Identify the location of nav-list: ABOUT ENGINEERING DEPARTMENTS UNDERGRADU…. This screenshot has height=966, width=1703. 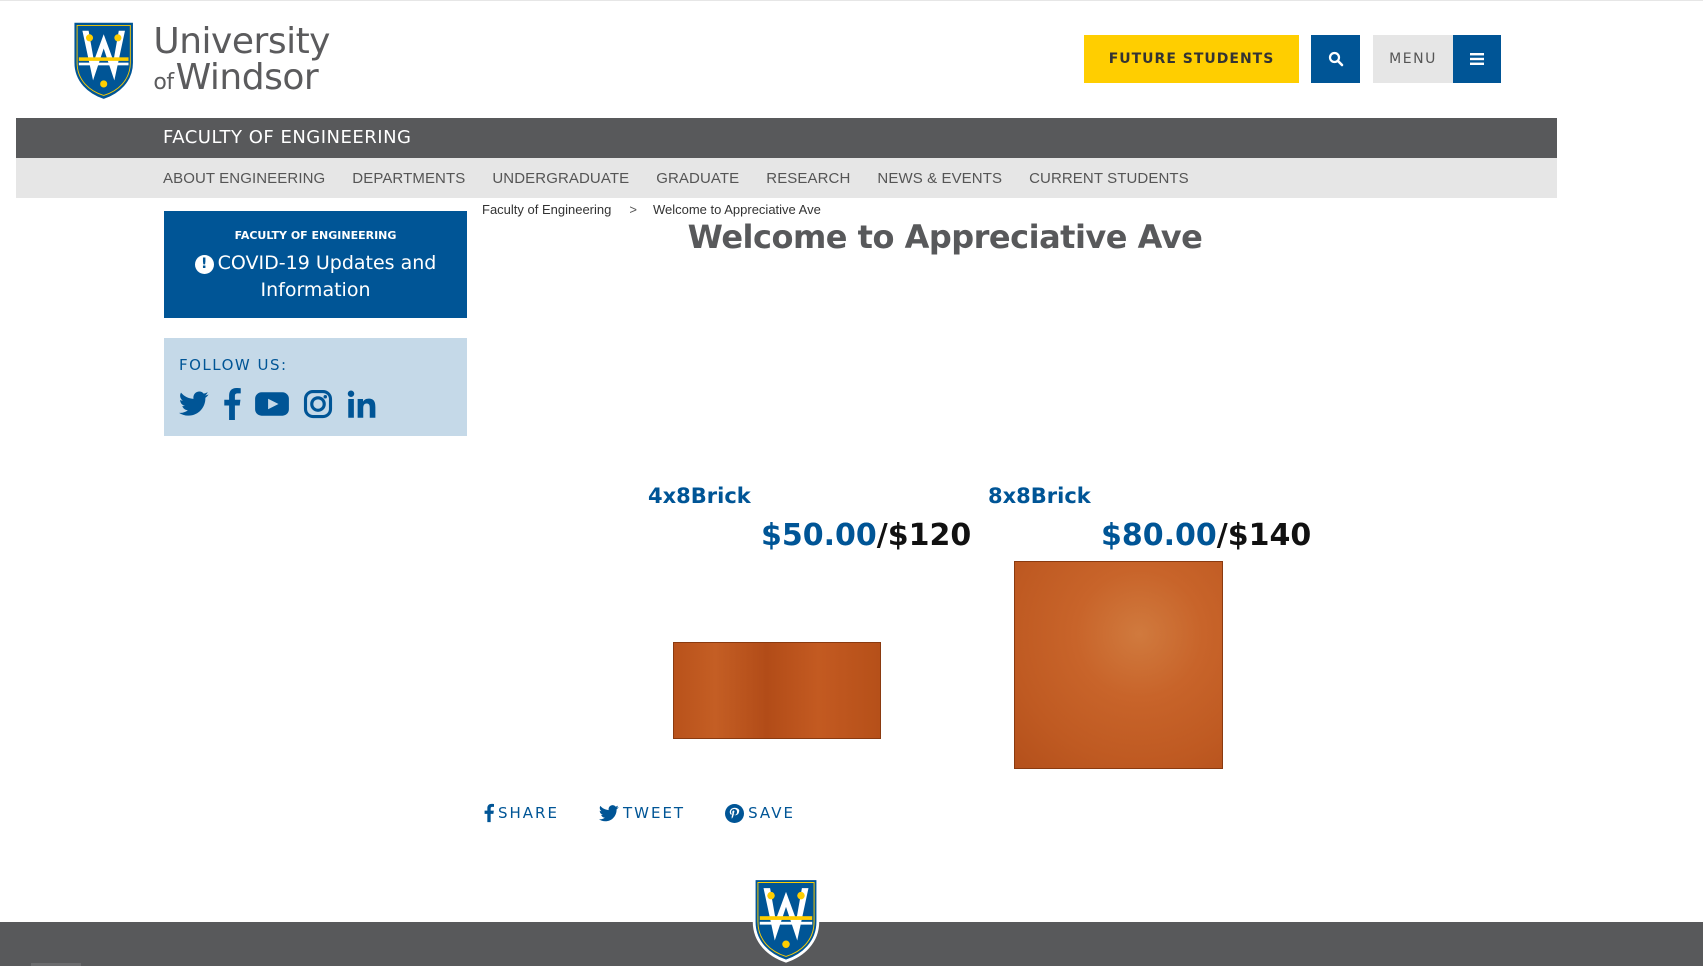
(689, 178).